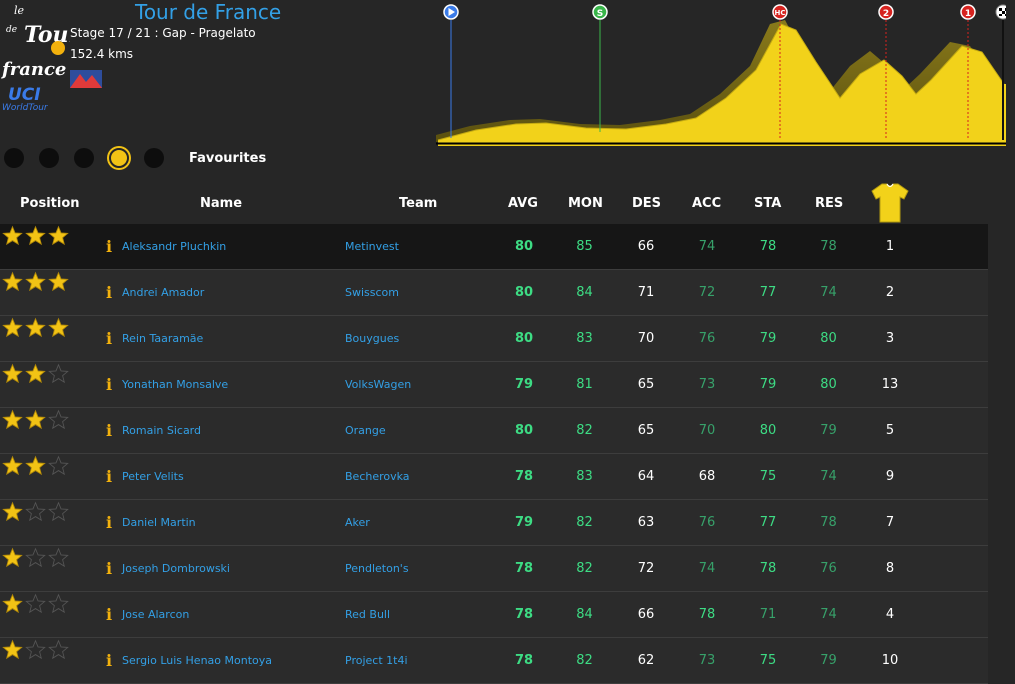 The width and height of the screenshot is (1015, 684). Describe the element at coordinates (367, 614) in the screenshot. I see `rider-team: Red Bull` at that location.